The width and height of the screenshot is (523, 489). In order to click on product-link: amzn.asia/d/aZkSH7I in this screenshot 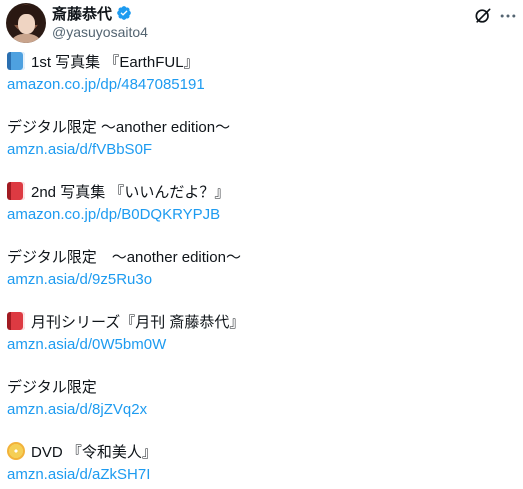, I will do `click(262, 475)`.